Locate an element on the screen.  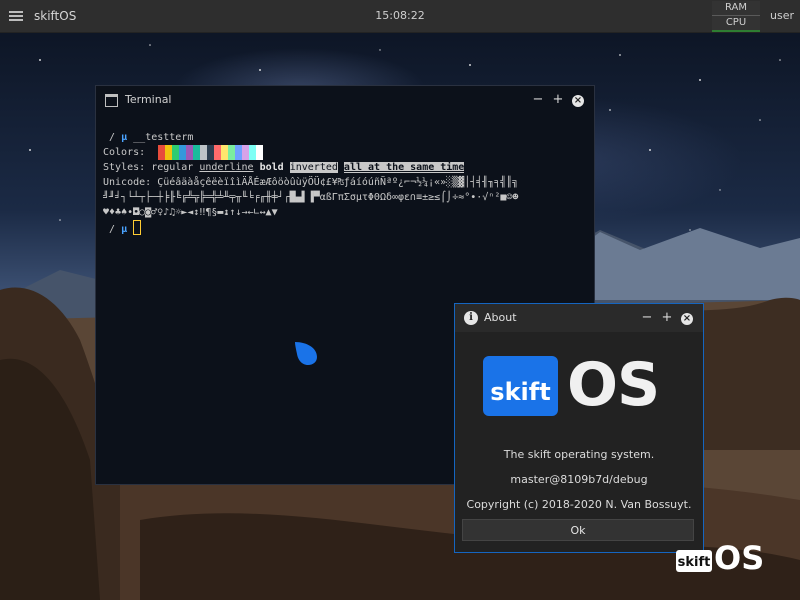
corner-skiftos-logo: skift OS is located at coordinates (726, 558).